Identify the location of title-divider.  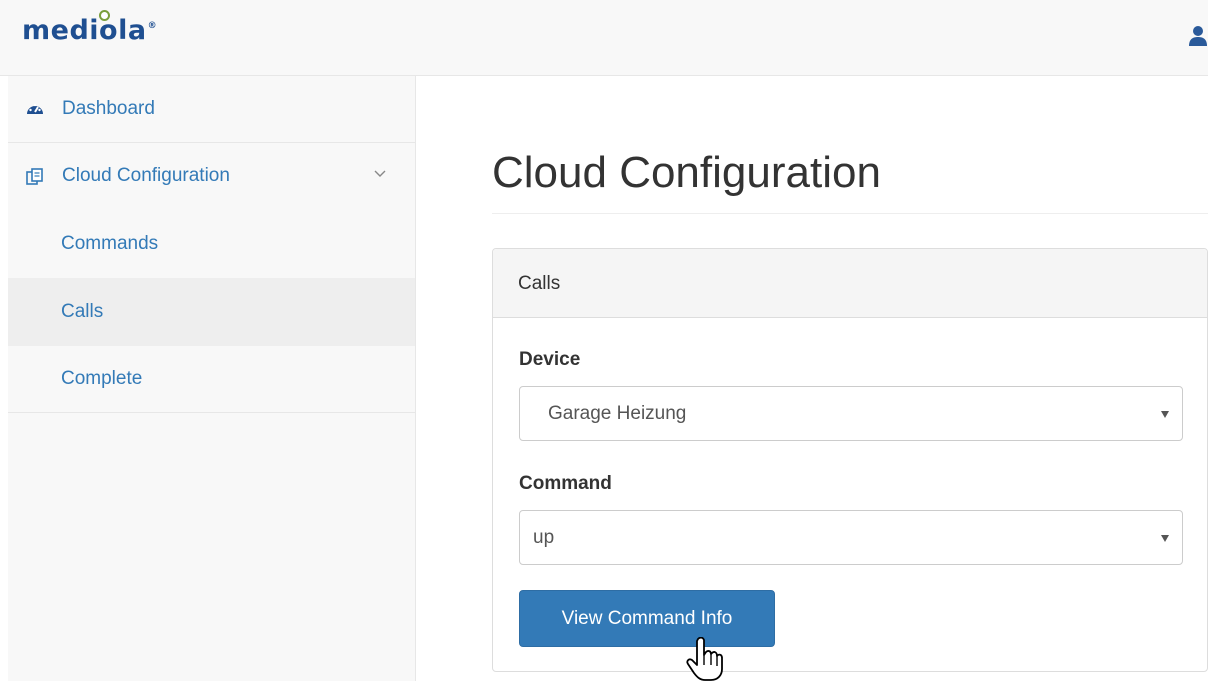
(850, 213).